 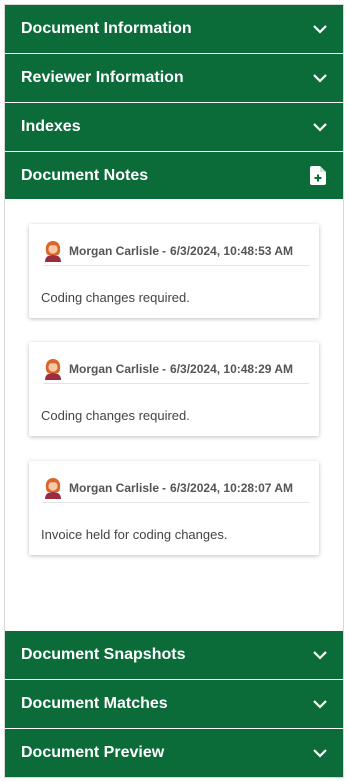 I want to click on section-reviewer-information: Reviewer Information, so click(x=174, y=78).